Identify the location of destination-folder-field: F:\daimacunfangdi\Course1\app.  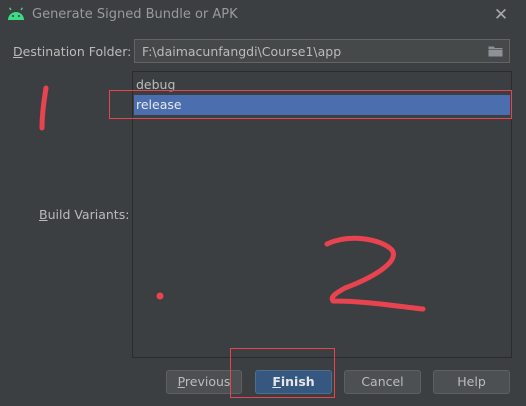
(322, 51).